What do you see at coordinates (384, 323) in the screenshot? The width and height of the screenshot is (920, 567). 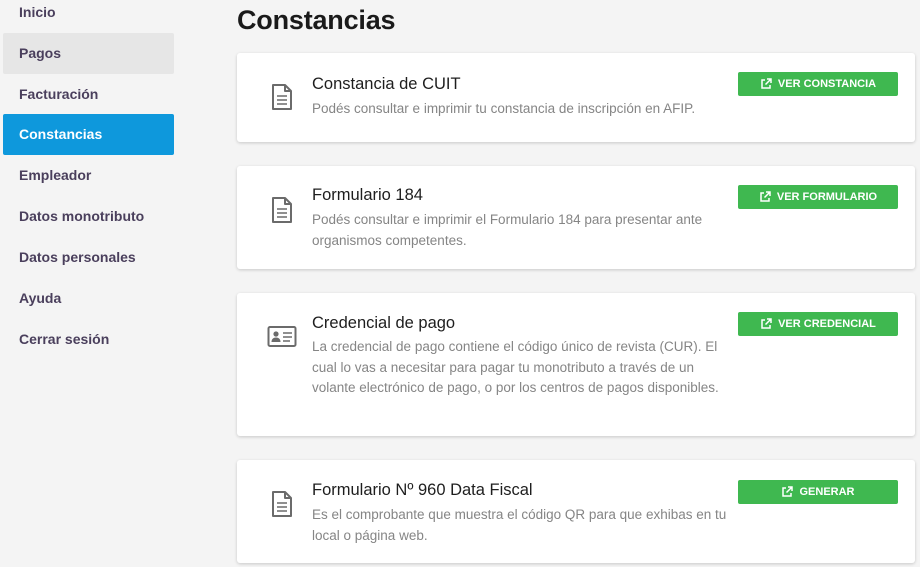 I see `card-title: Credencial de pago` at bounding box center [384, 323].